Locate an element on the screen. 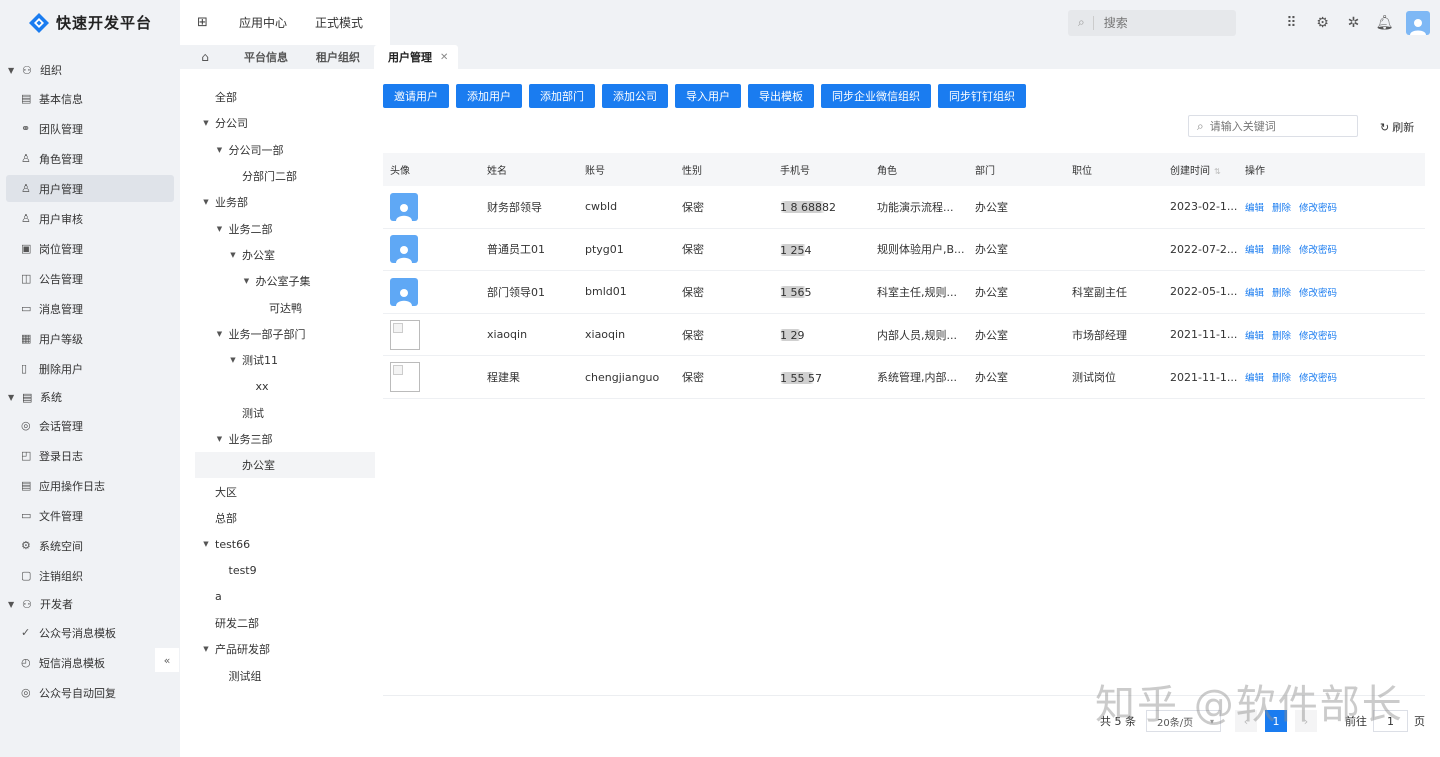 This screenshot has width=1440, height=757. tree-node: ▼ 办公室子集 is located at coordinates (285, 281).